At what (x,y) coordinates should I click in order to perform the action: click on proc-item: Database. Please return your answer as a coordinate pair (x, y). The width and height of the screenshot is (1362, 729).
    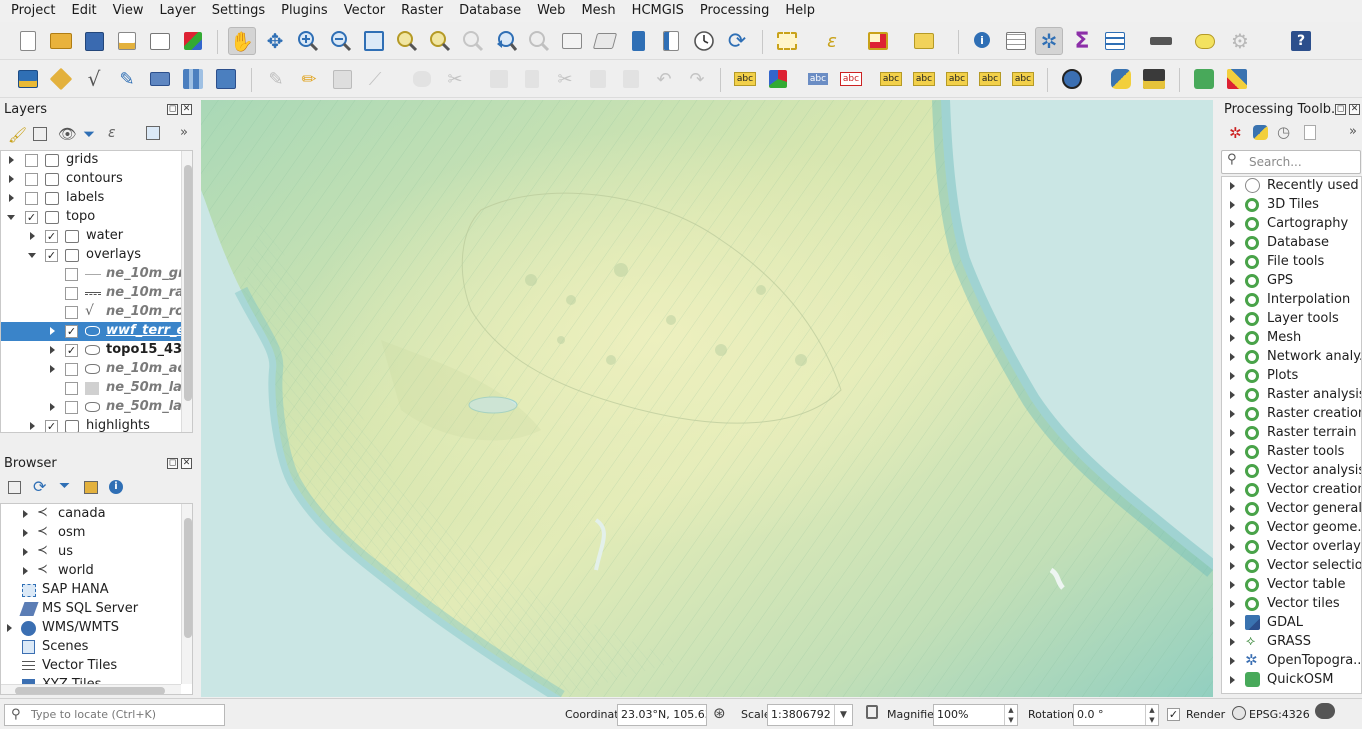
    Looking at the image, I should click on (1291, 243).